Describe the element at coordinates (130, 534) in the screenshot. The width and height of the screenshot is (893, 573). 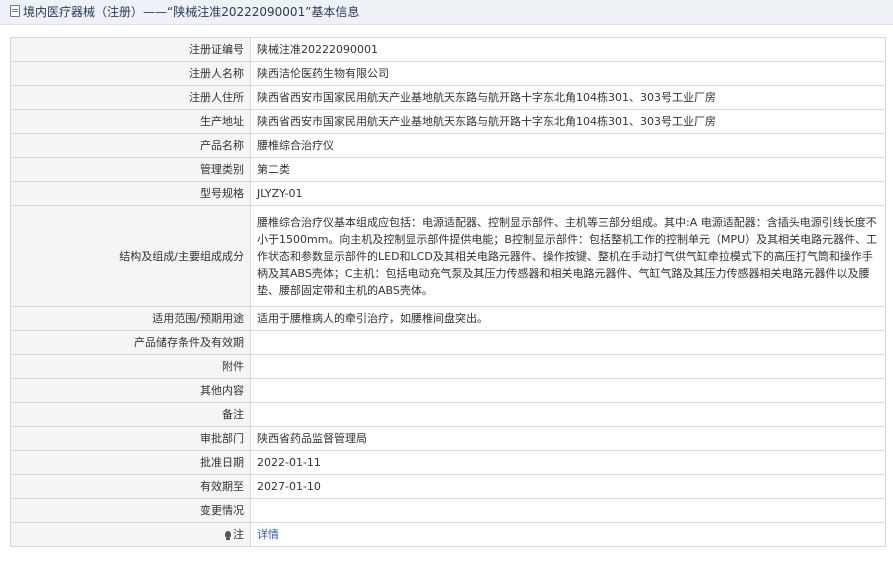
I see `note-label-cell: 注` at that location.